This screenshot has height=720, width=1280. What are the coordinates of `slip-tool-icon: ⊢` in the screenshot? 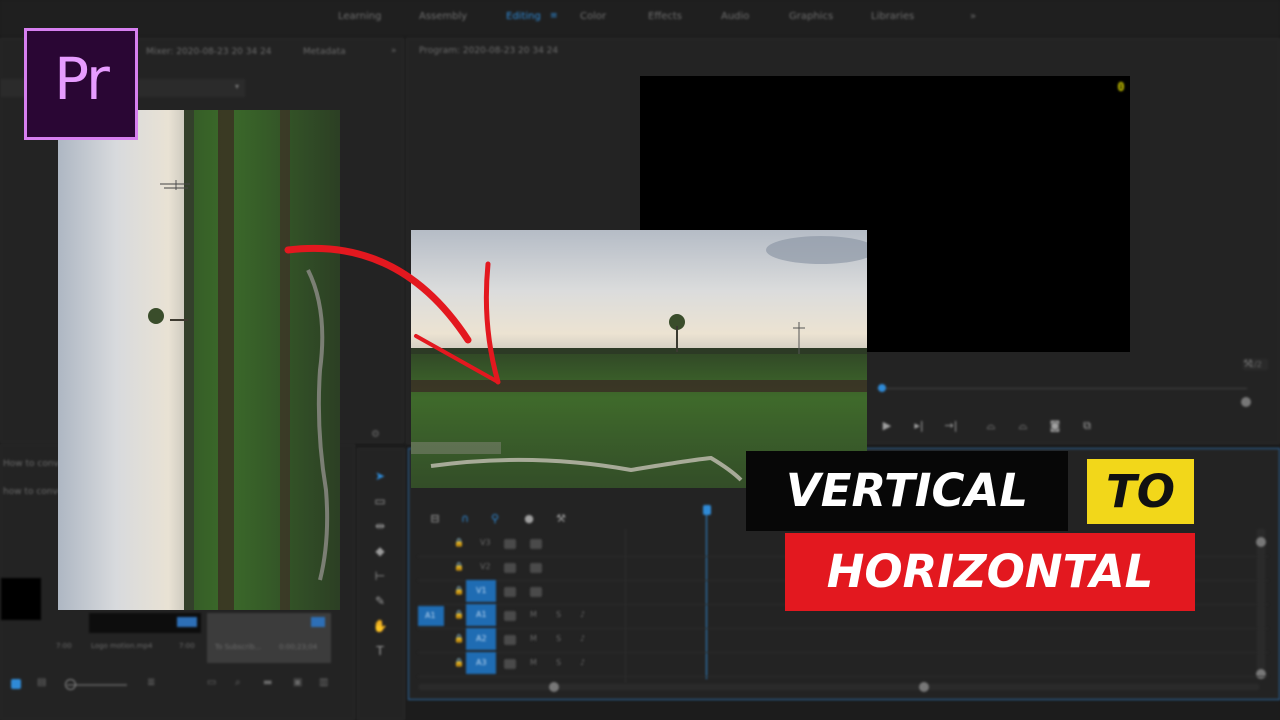 It's located at (380, 576).